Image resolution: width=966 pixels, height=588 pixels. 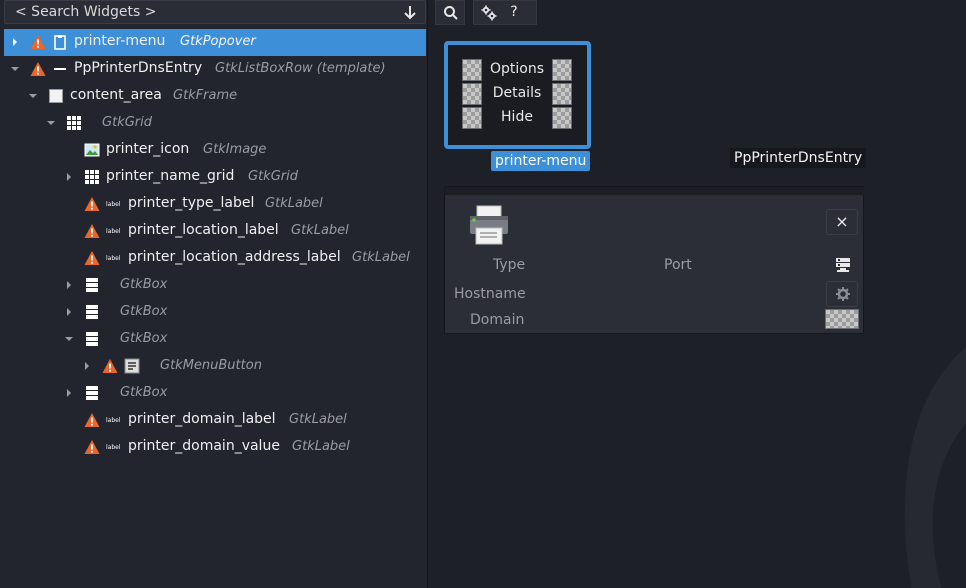 What do you see at coordinates (60, 69) in the screenshot?
I see `listboxrow-icon` at bounding box center [60, 69].